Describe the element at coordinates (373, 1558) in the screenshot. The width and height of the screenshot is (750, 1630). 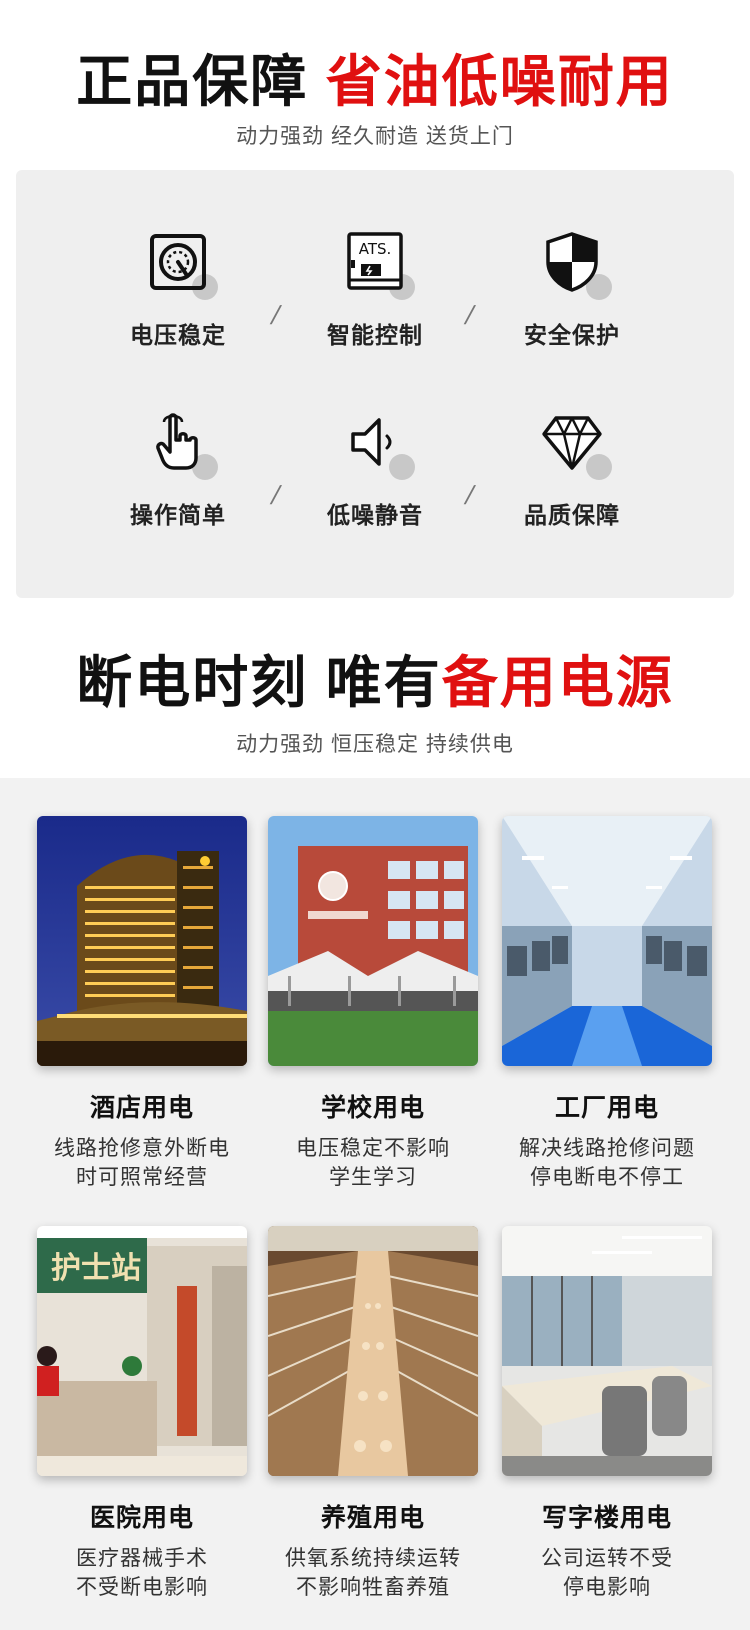
I see `scene-desc-line: 供氧系统持续运转` at that location.